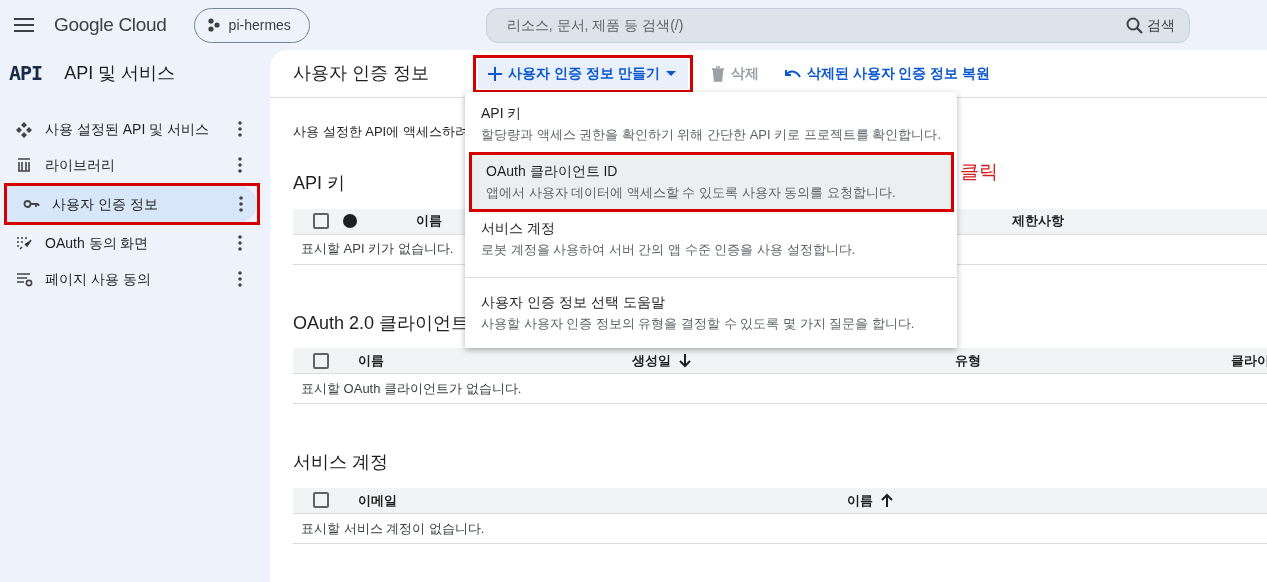  I want to click on column-header: 유형, so click(968, 360).